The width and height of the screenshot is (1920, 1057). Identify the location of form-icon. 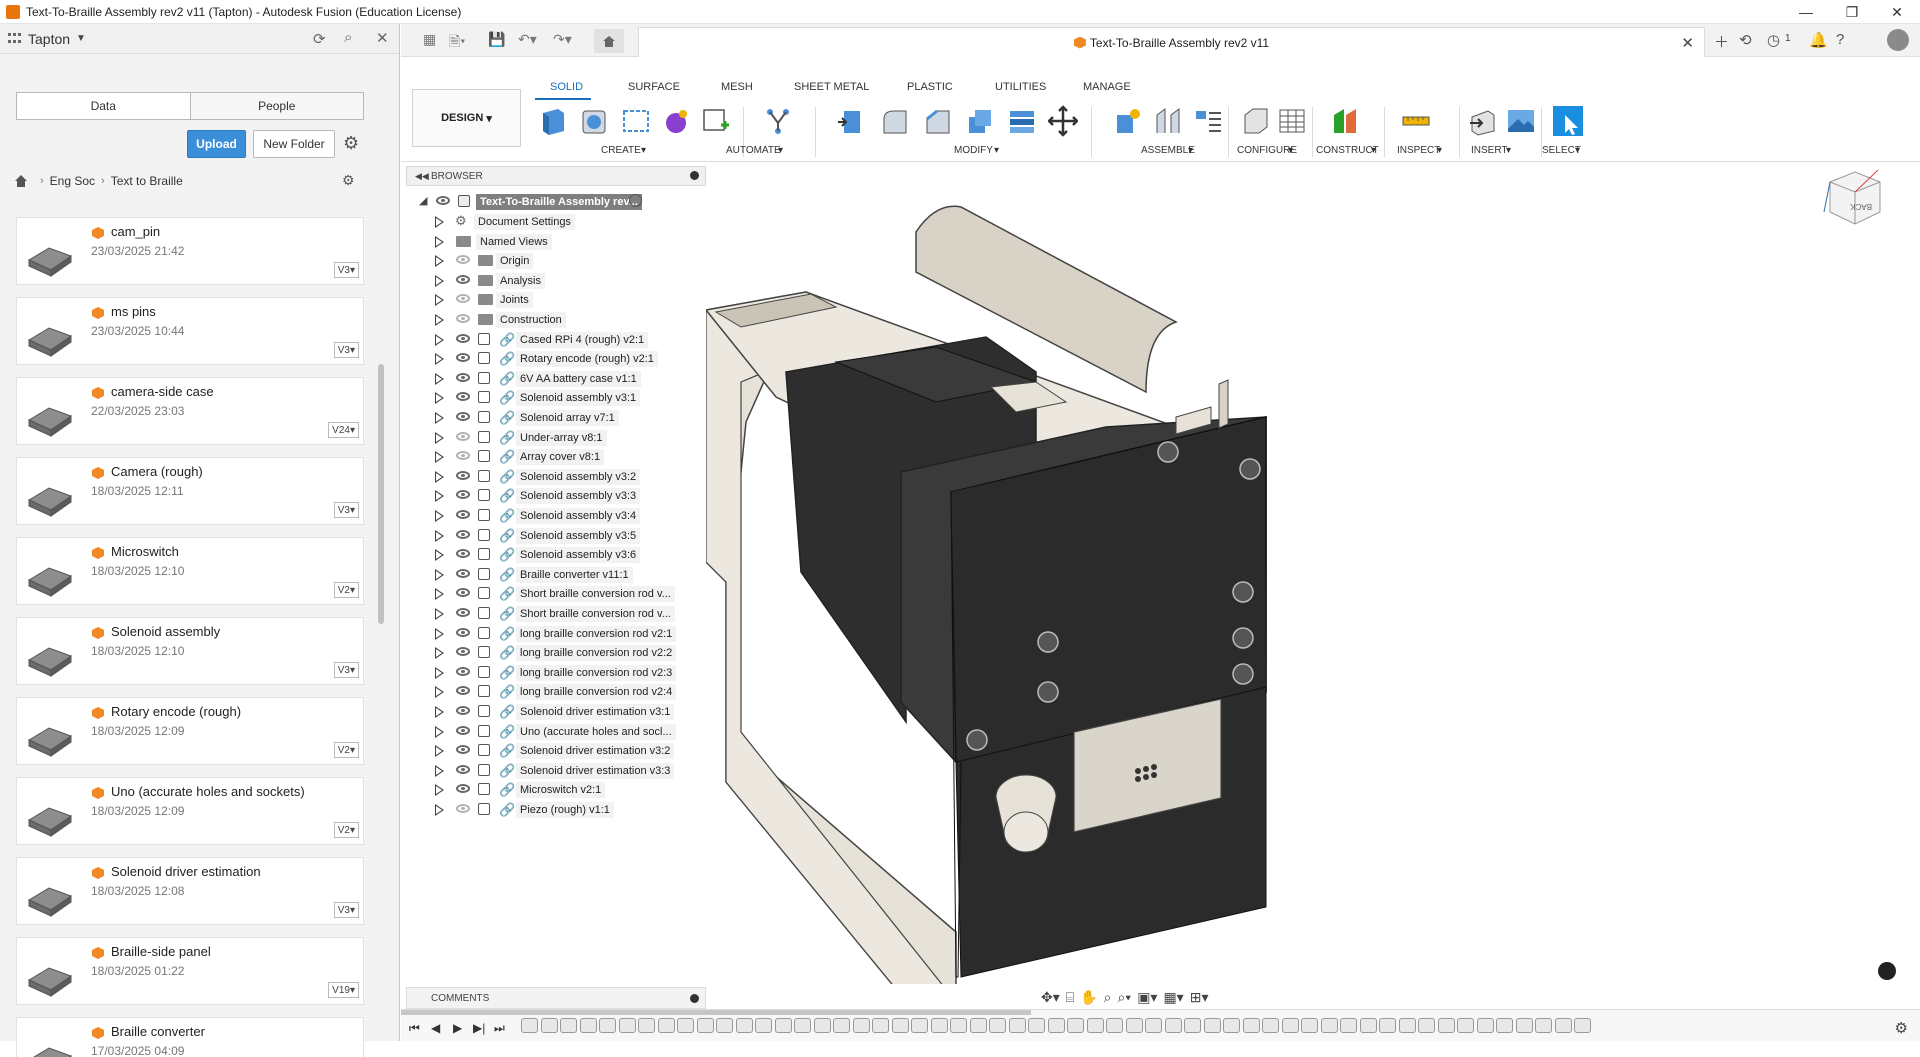
(676, 121).